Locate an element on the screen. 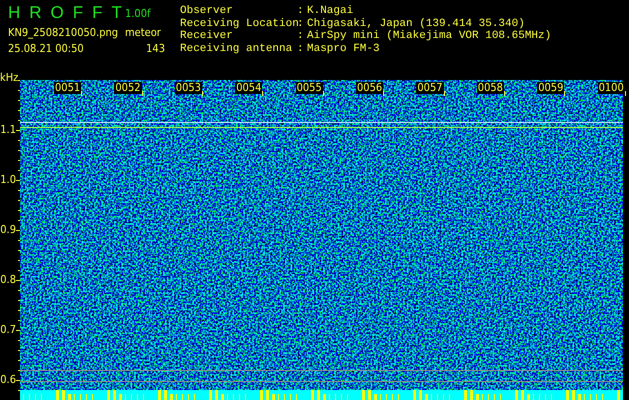 The width and height of the screenshot is (629, 400). axis-tick-label: 0.9 is located at coordinates (8, 230).